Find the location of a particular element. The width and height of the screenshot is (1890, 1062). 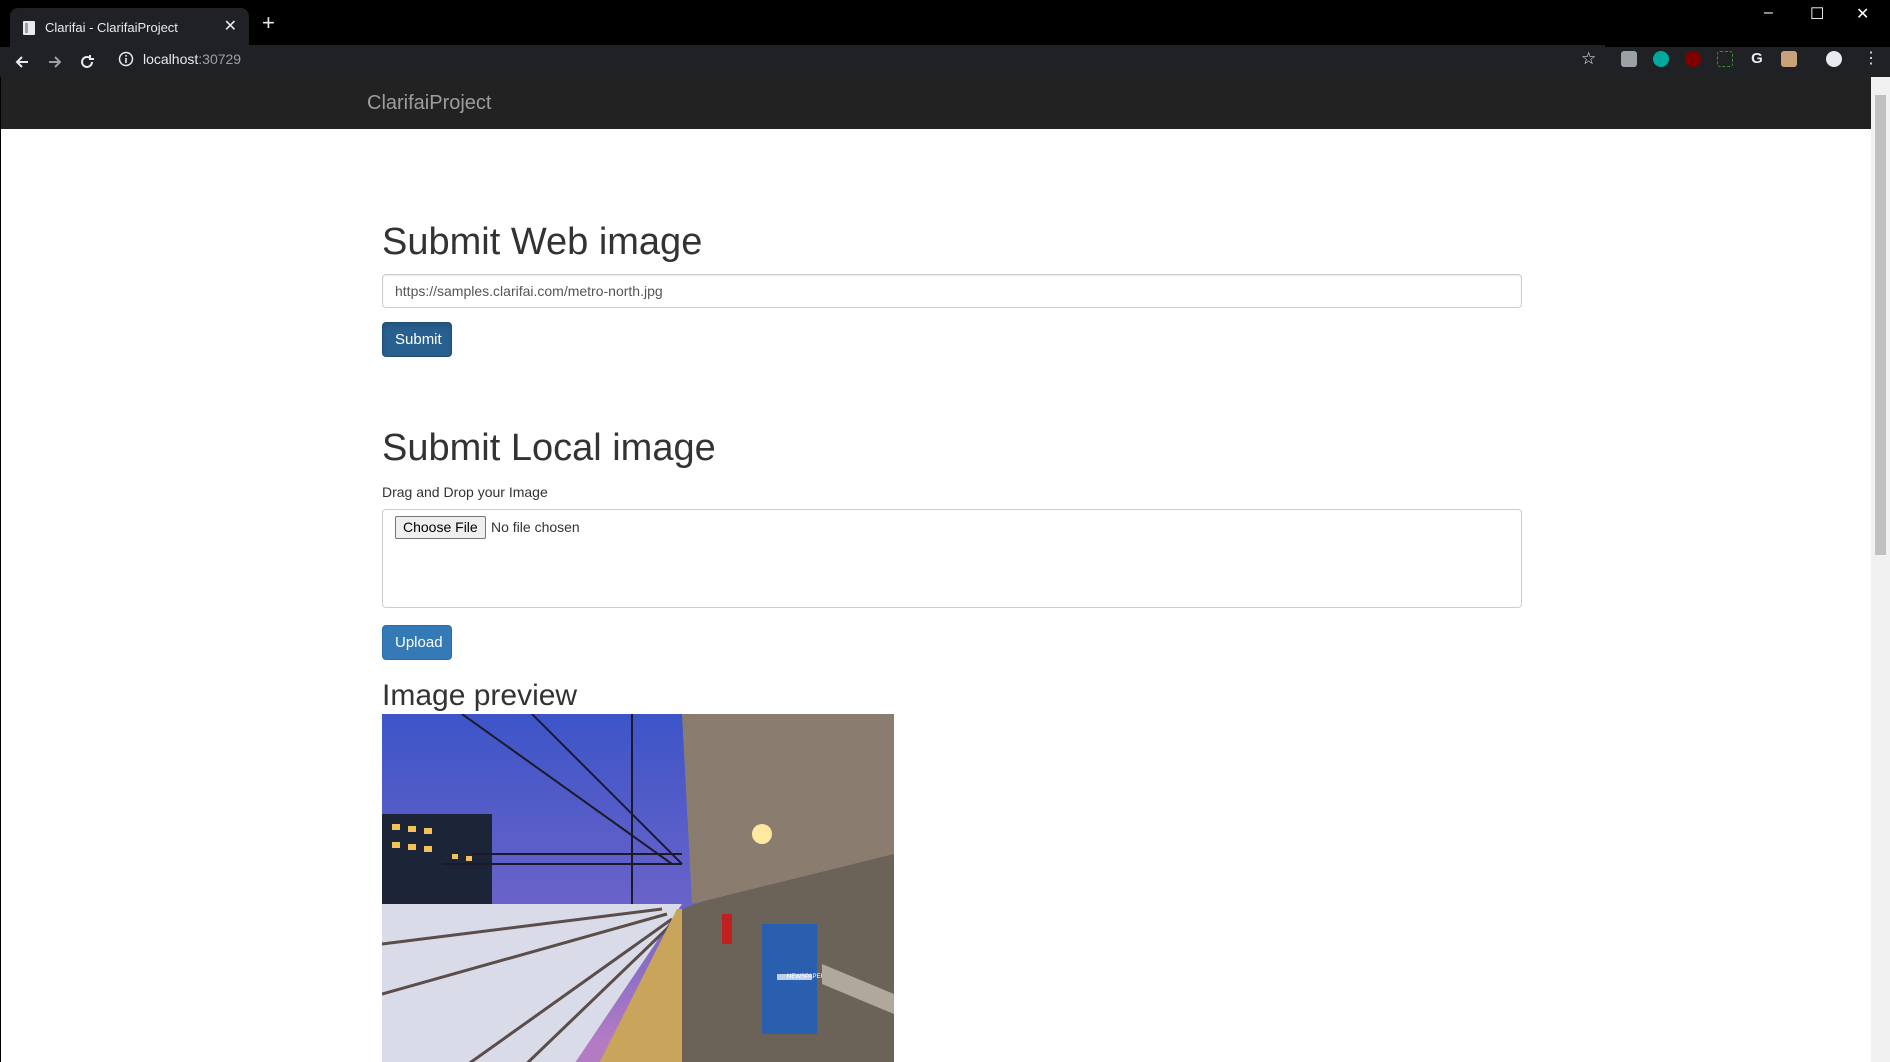

close-window-icon: ✕ is located at coordinates (1862, 14).